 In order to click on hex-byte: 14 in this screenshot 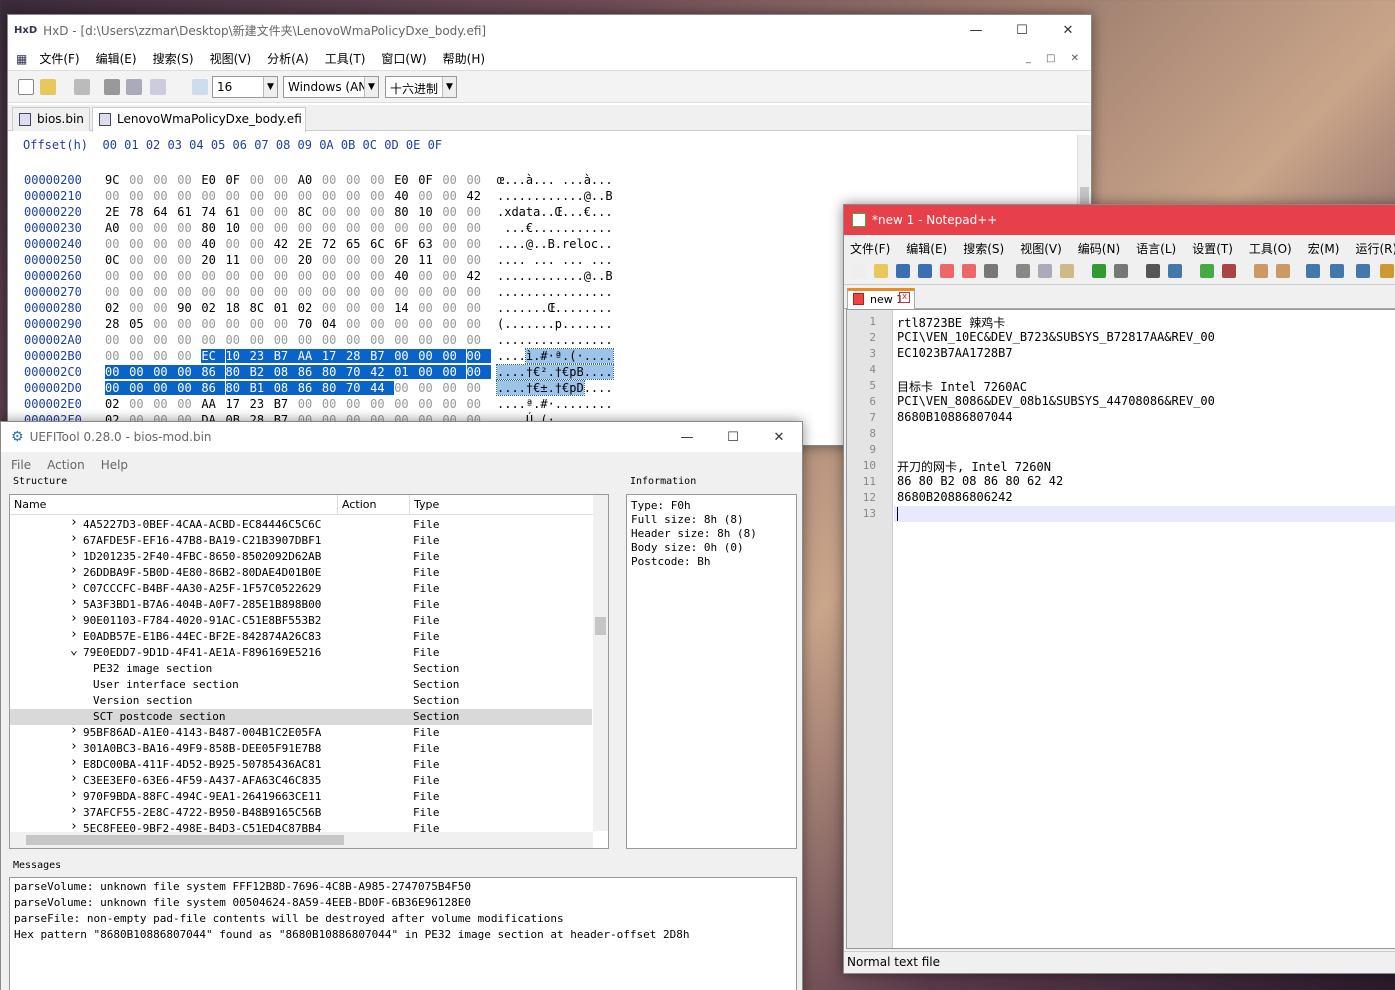, I will do `click(407, 308)`.